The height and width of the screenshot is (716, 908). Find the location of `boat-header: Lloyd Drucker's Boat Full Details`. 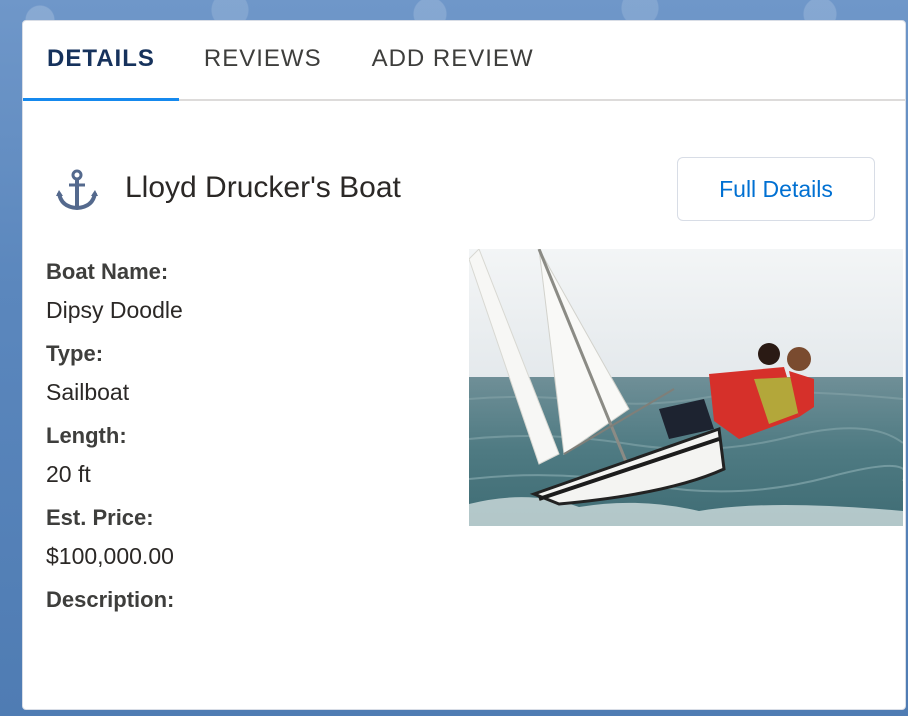

boat-header: Lloyd Drucker's Boat Full Details is located at coordinates (464, 189).